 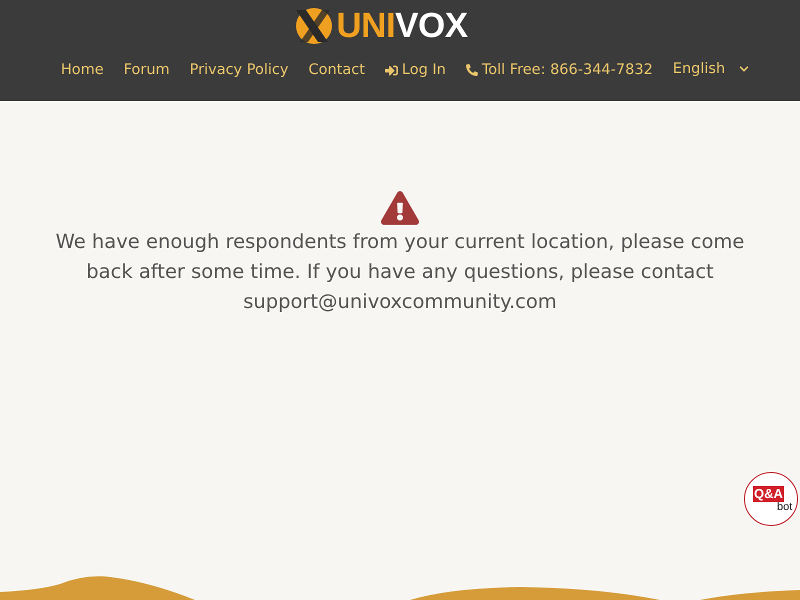 I want to click on nav-link: Home, so click(x=82, y=70).